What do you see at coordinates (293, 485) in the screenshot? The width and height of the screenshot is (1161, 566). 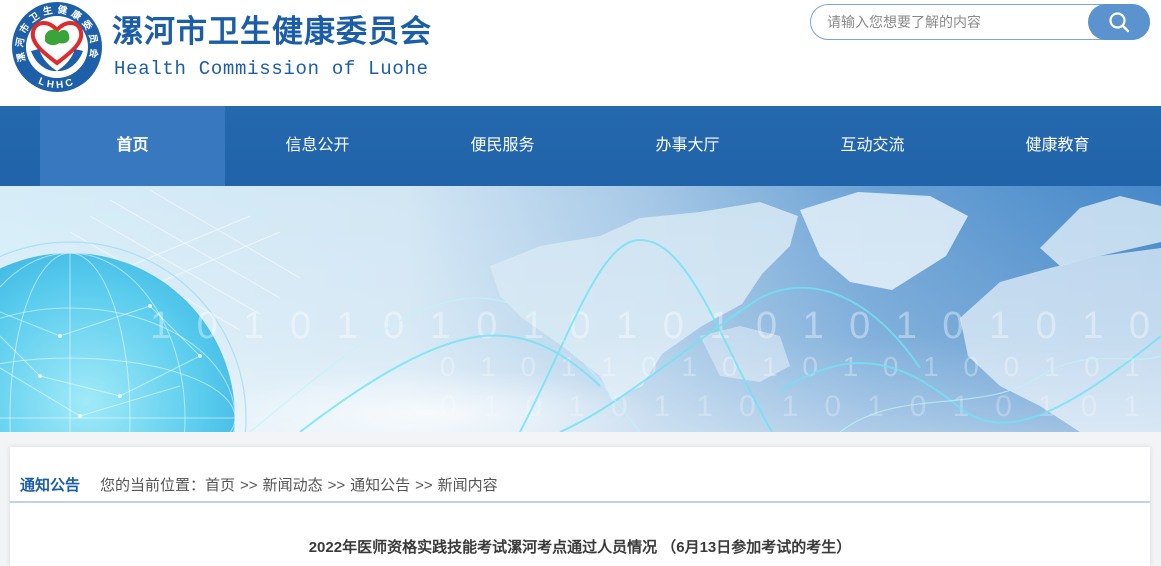 I see `breadcrumb-link-news: 新闻动态` at bounding box center [293, 485].